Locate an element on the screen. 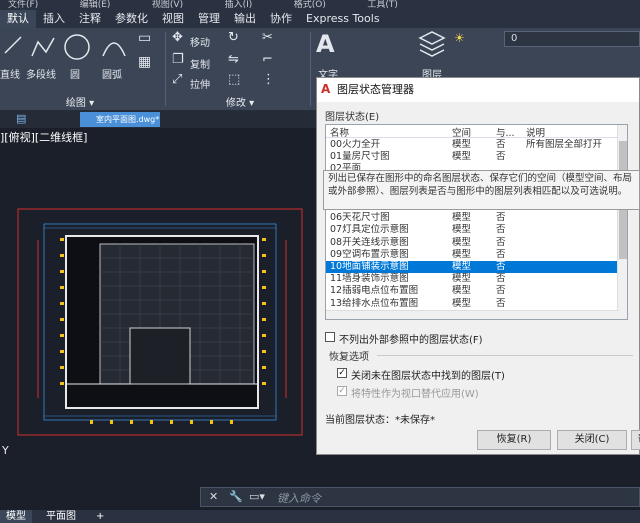  app-menu-icon: ▤ is located at coordinates (21, 118).